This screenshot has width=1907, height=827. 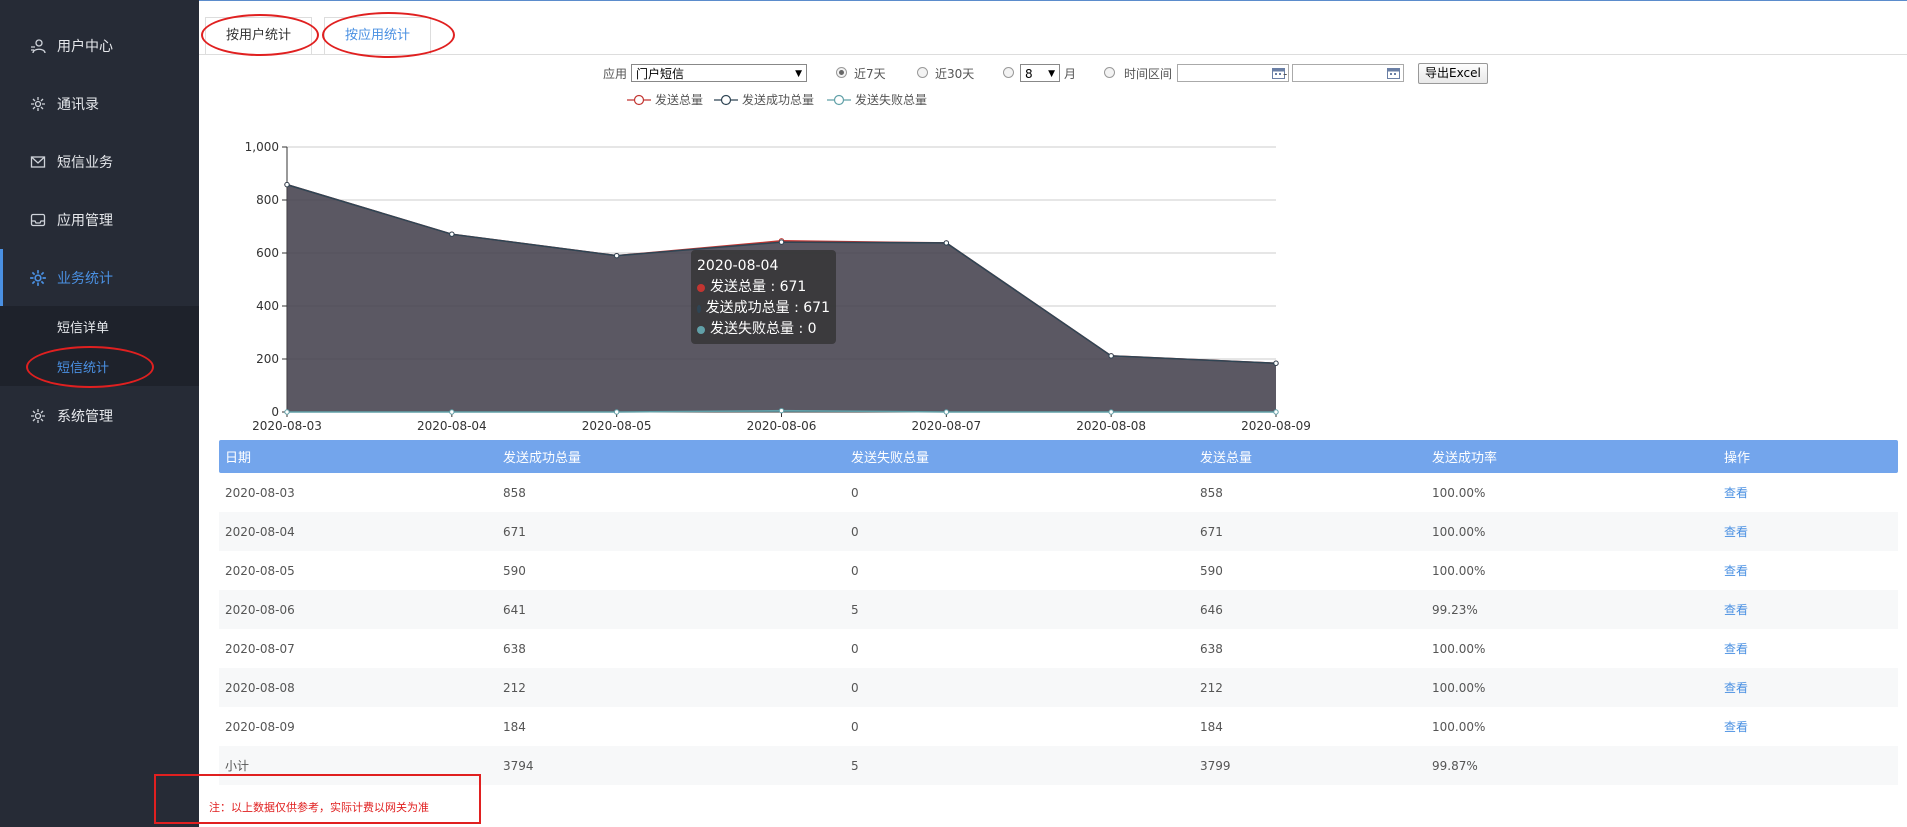 I want to click on x-tick-label: 2020-08-04, so click(x=452, y=426).